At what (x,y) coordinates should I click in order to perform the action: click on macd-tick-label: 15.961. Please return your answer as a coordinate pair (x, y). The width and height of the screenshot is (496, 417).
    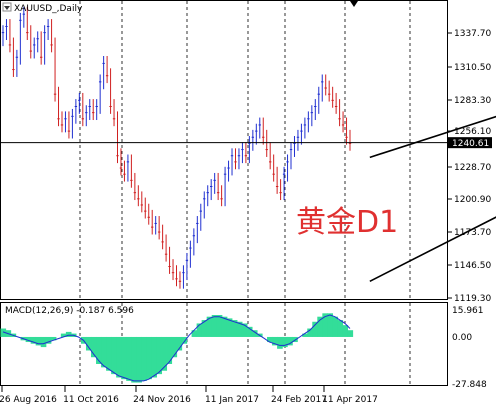
    Looking at the image, I should click on (468, 311).